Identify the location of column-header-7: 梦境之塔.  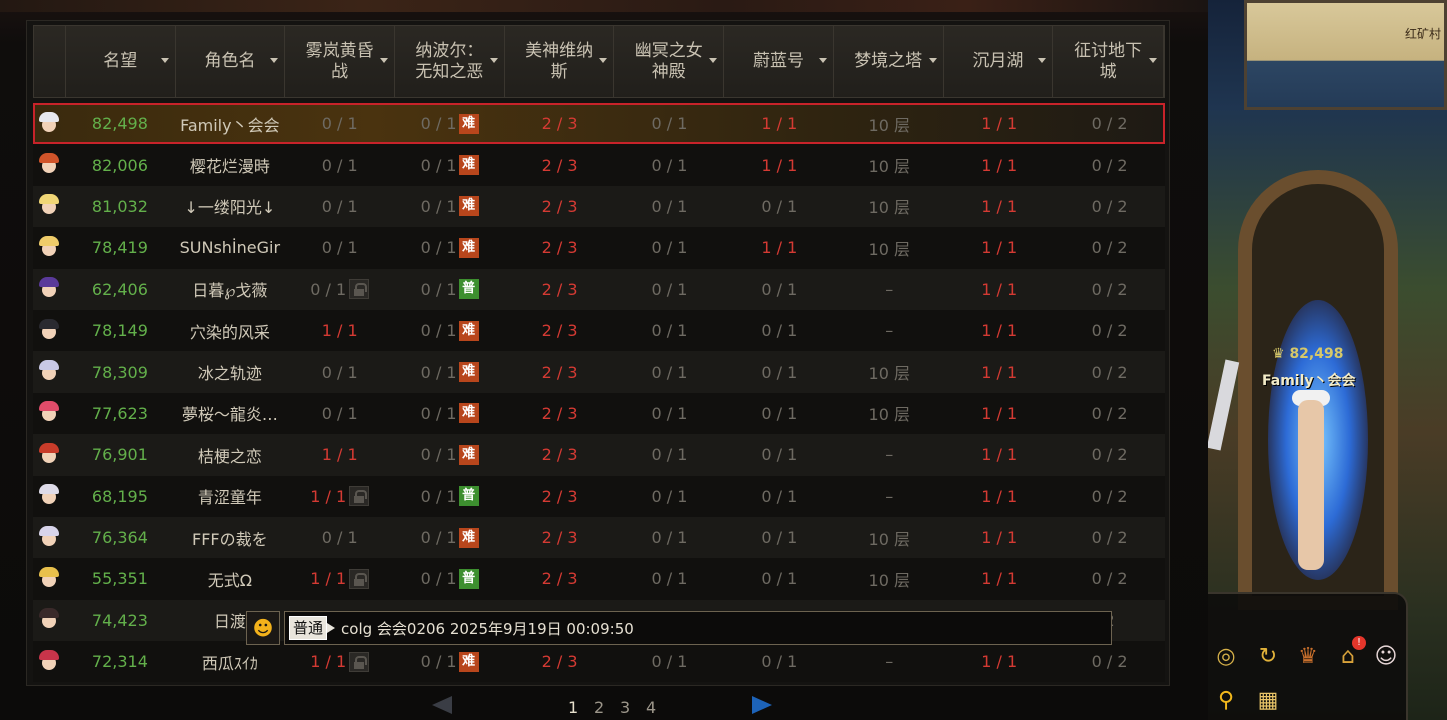
(889, 61).